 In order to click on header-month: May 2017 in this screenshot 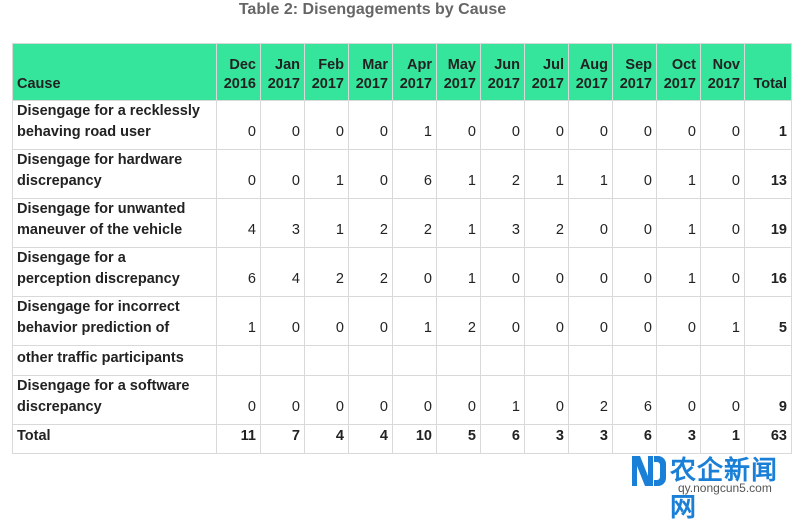, I will do `click(458, 72)`.